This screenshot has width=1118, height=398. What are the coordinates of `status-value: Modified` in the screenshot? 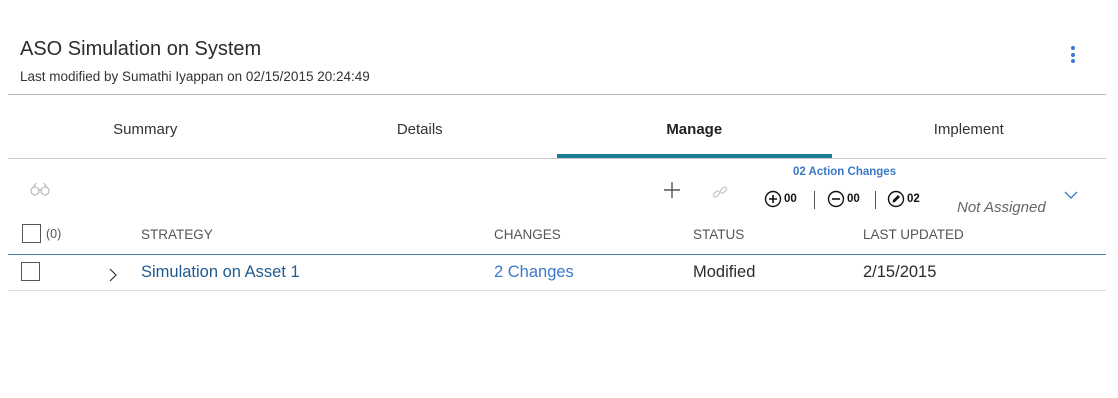 It's located at (724, 272).